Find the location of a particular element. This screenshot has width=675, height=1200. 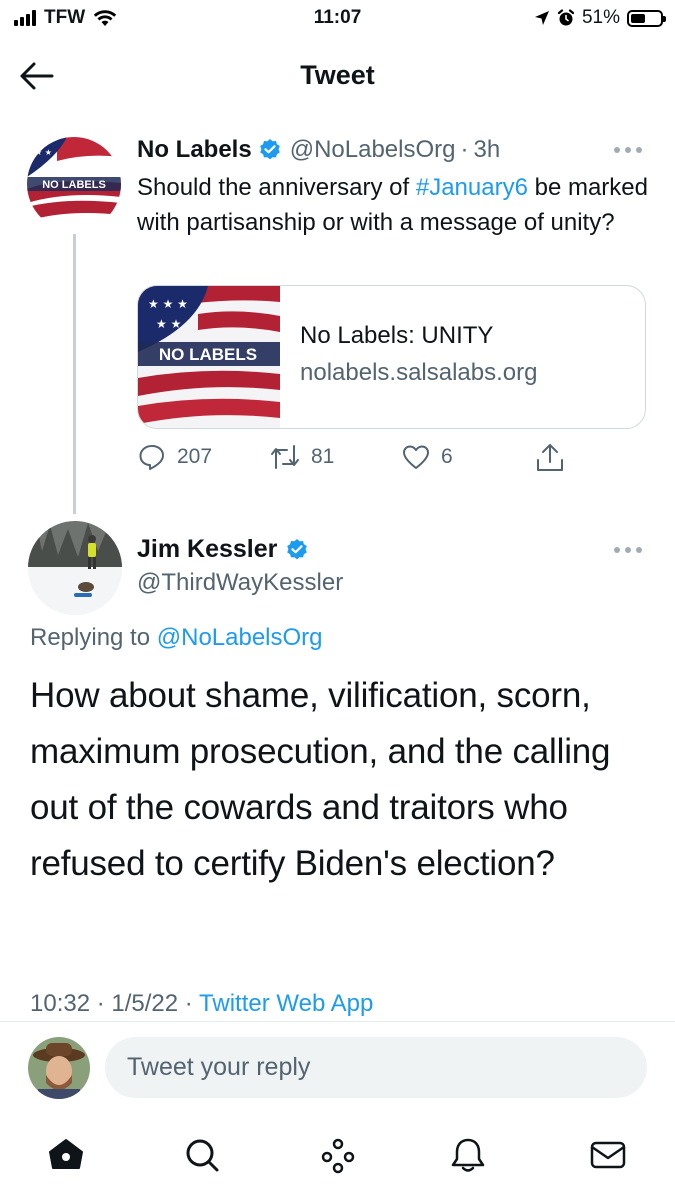

reply-author-handle: @ThirdWayKessler is located at coordinates (240, 583).